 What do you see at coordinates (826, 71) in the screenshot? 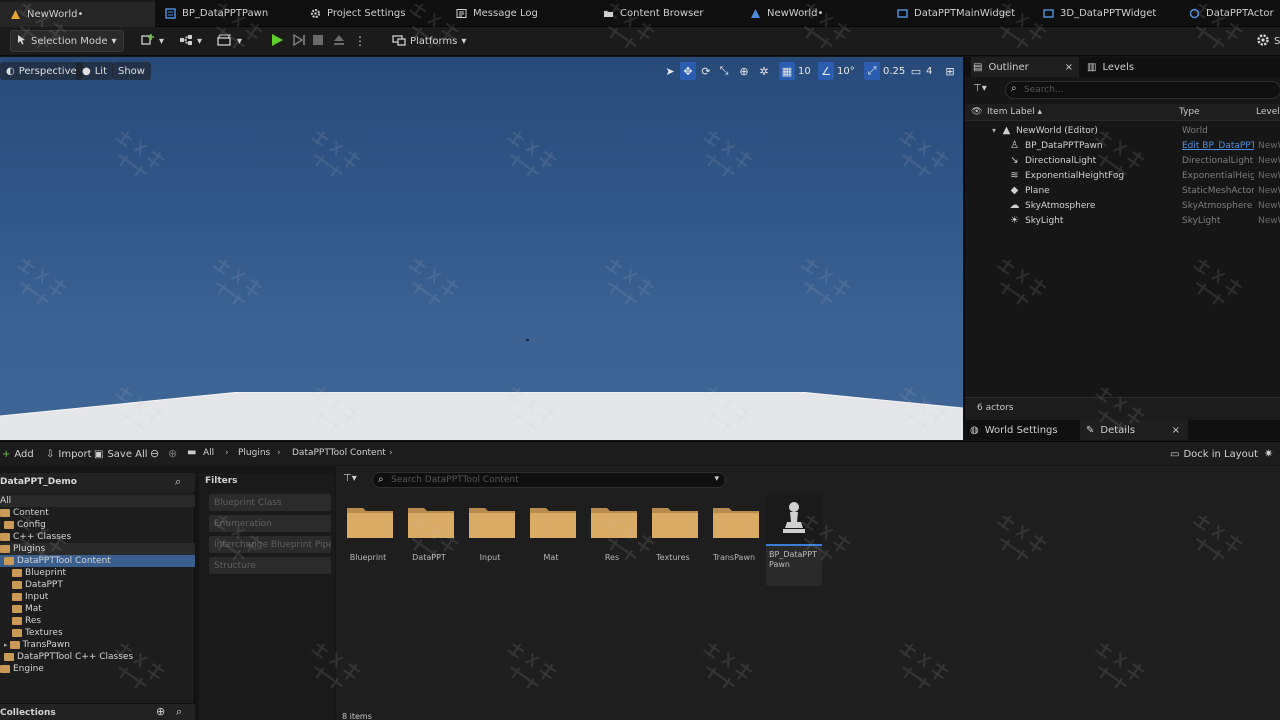
I see `rotation-snap-icon: ∠` at bounding box center [826, 71].